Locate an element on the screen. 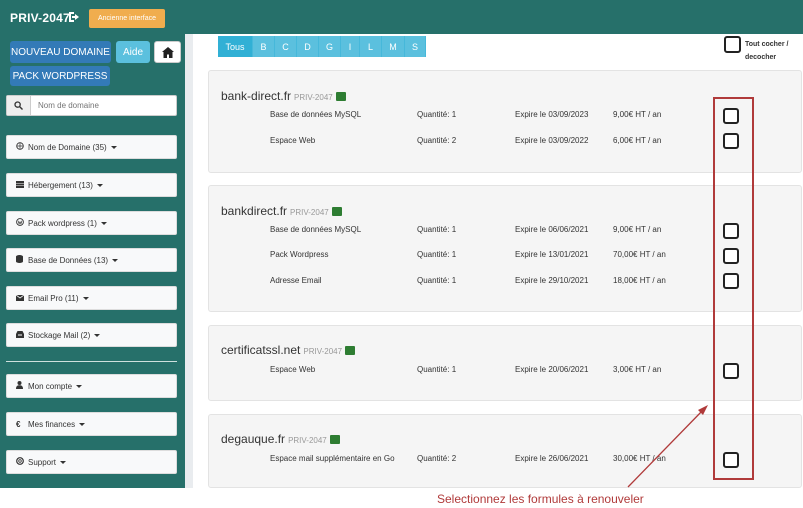  annotation-arrow is located at coordinates (667, 446).